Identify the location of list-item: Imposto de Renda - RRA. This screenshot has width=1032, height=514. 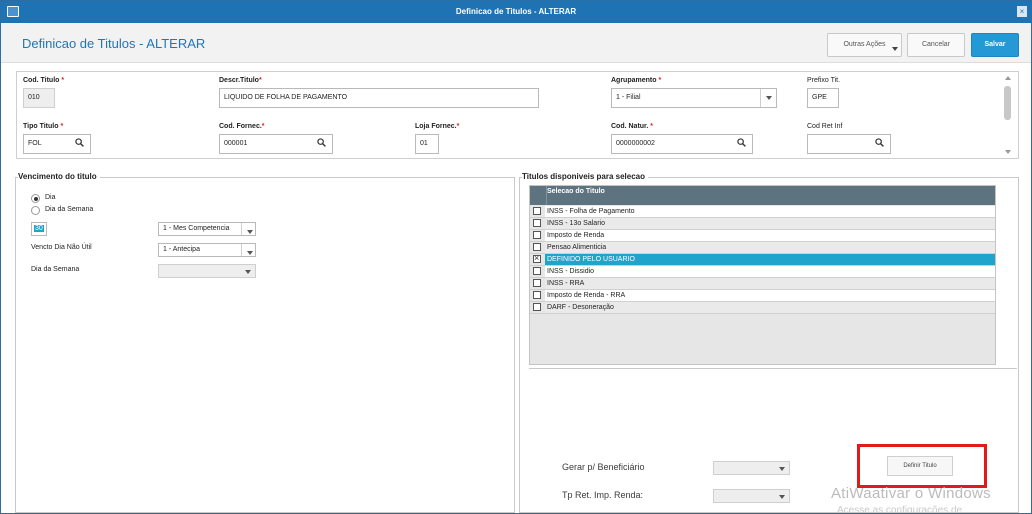
(762, 296).